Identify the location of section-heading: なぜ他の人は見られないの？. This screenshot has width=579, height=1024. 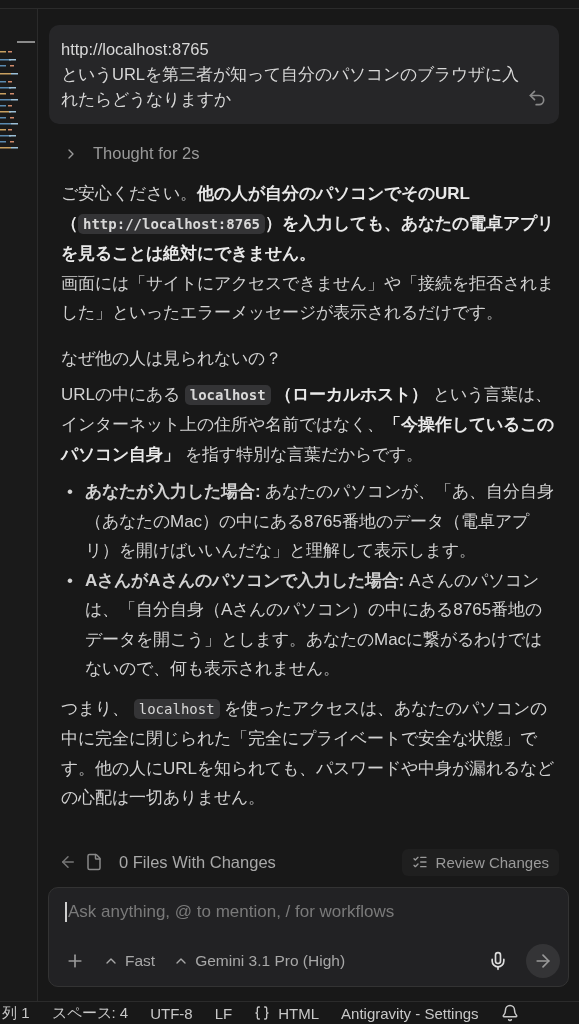
(172, 358).